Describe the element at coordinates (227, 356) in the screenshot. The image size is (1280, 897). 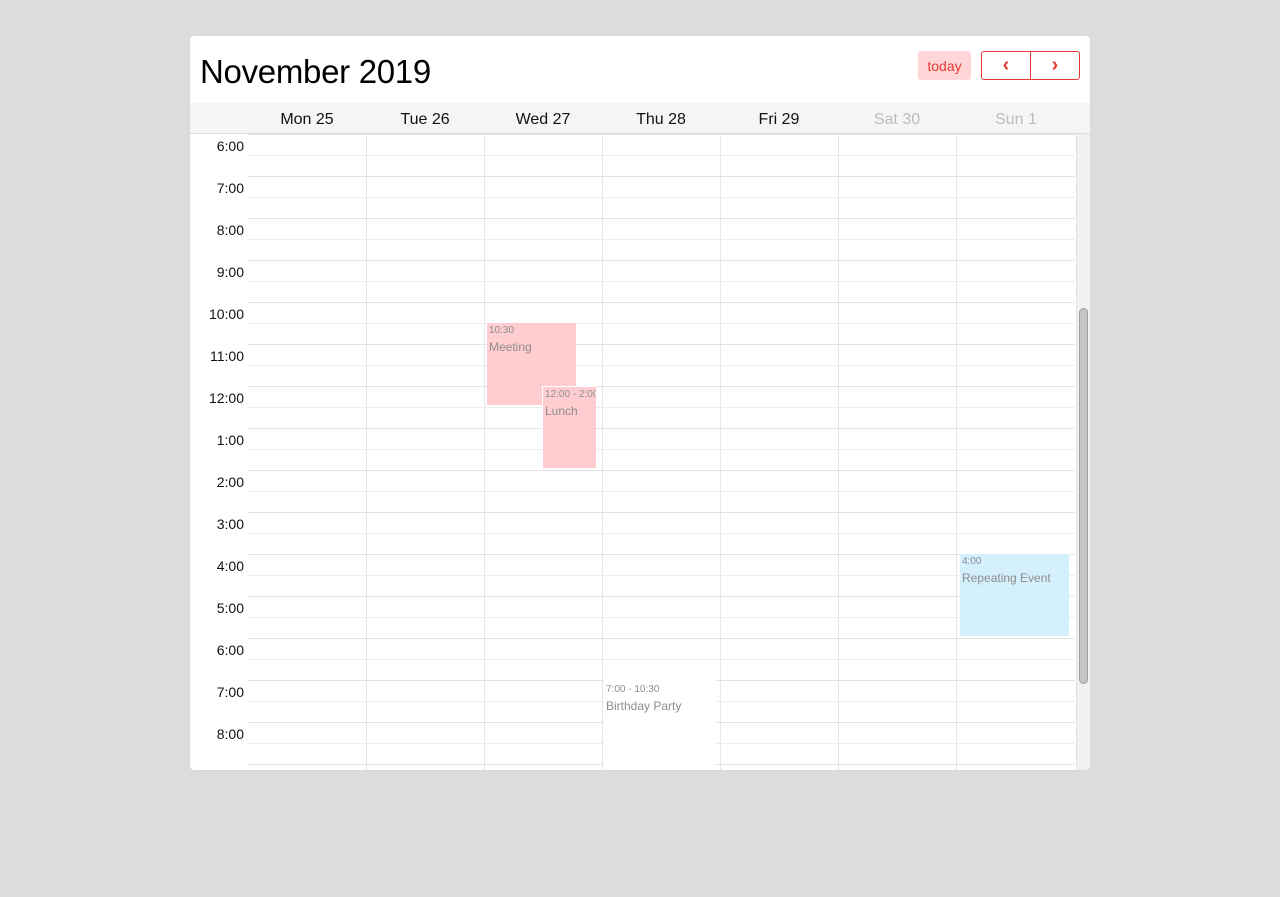
I see `time-label: 11:00` at that location.